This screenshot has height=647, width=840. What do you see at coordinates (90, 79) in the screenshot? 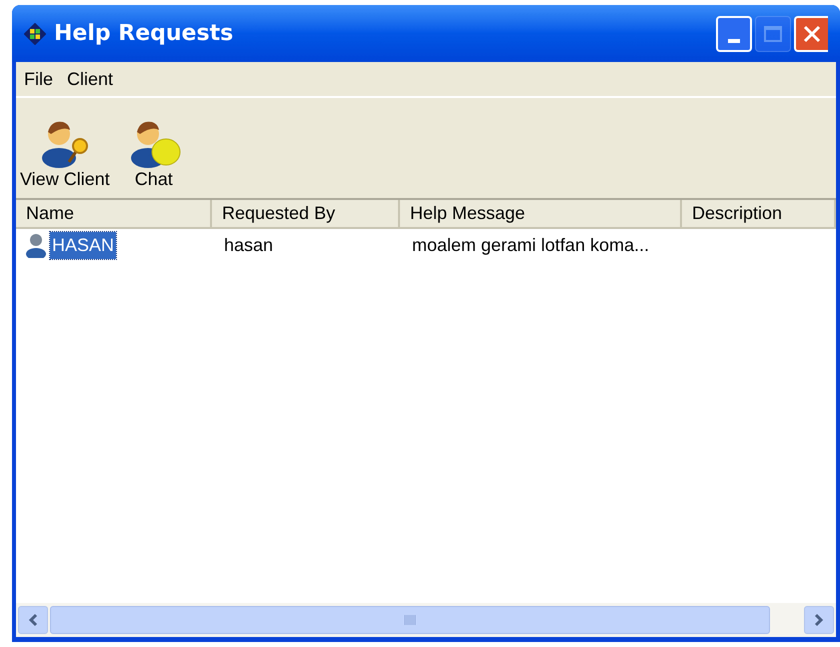
I see `menu-item: Client` at bounding box center [90, 79].